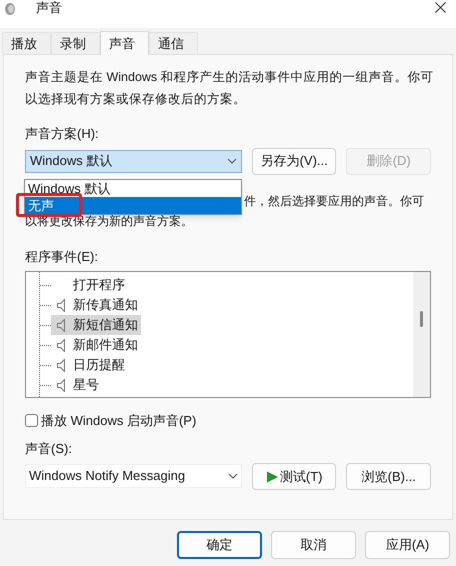  Describe the element at coordinates (49, 449) in the screenshot. I see `sound-label: 声音(S):` at that location.